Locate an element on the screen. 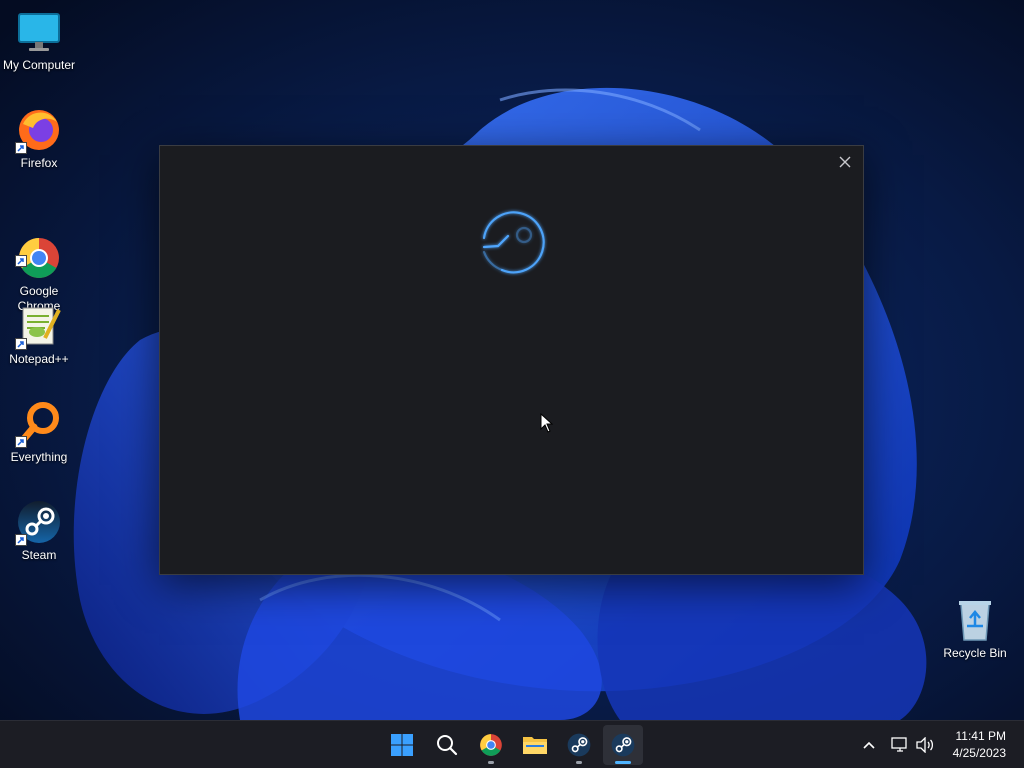 The height and width of the screenshot is (768, 1024). taskbar-steam-button is located at coordinates (579, 745).